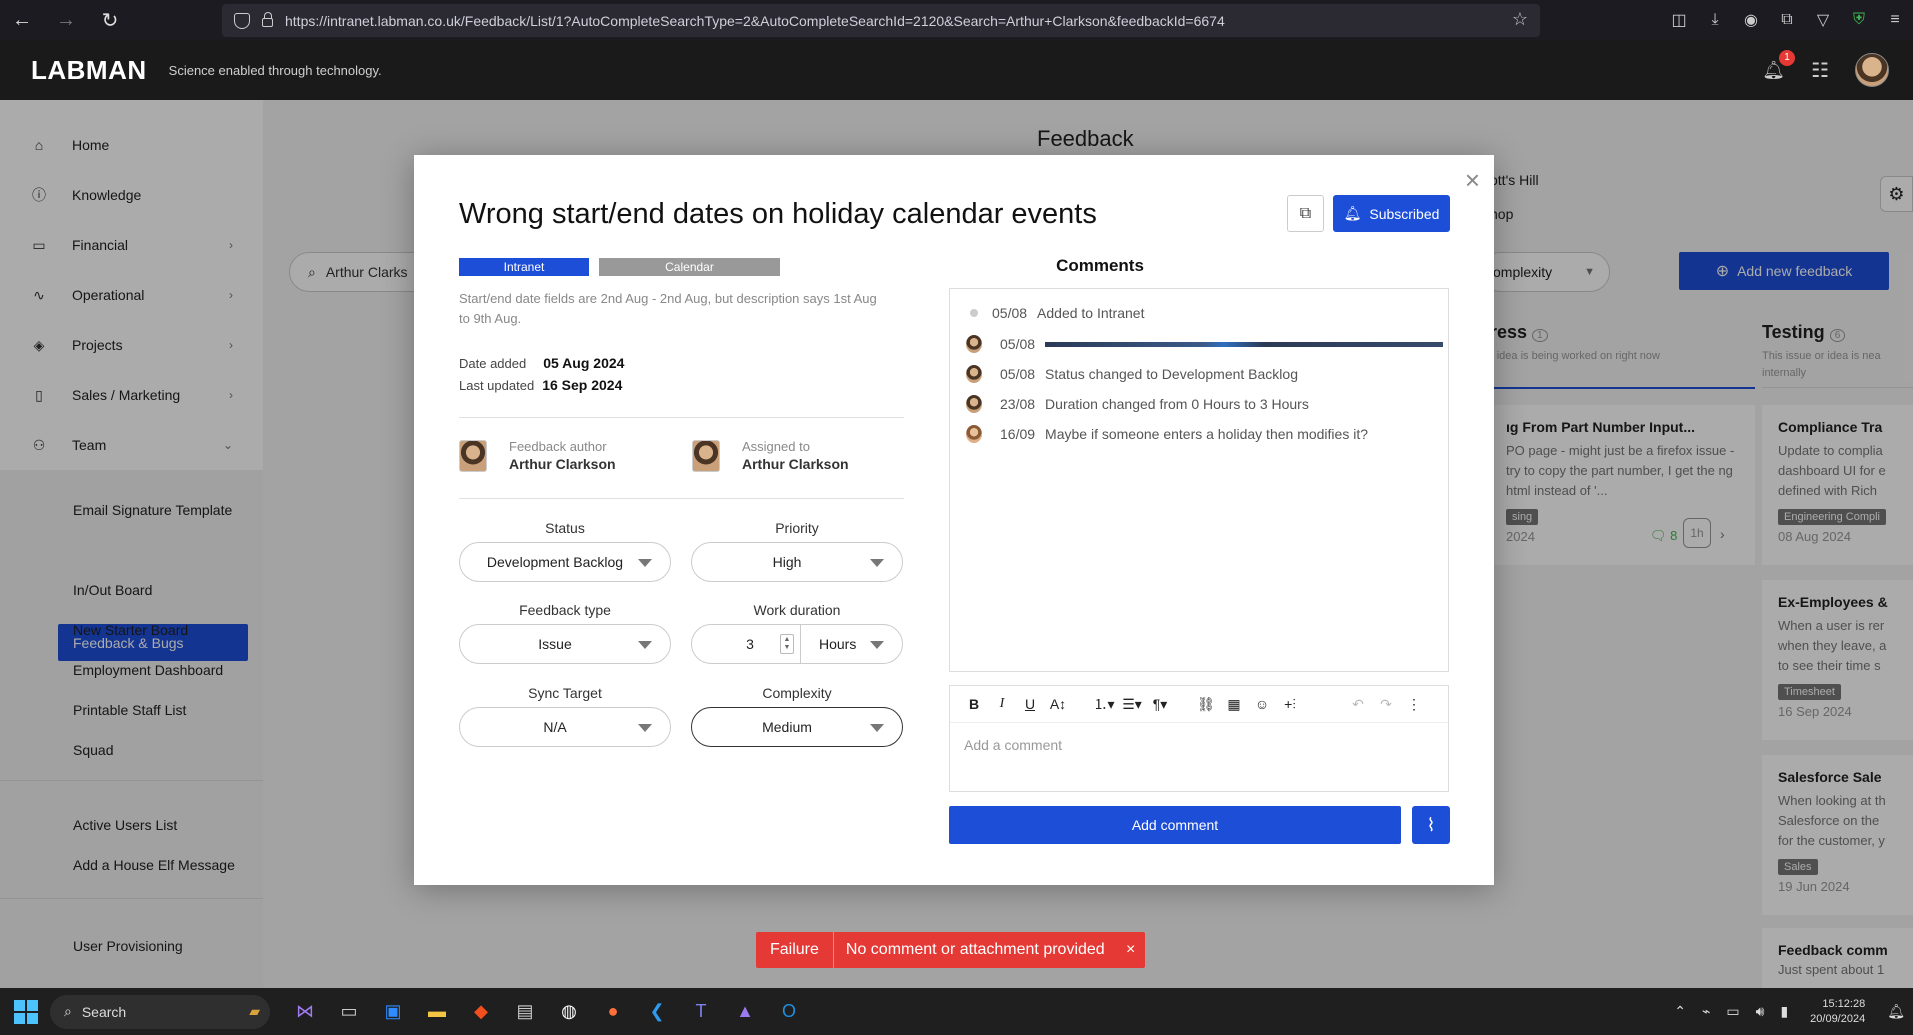 This screenshot has height=1035, width=1913. What do you see at coordinates (851, 644) in the screenshot?
I see `duration-unit-select: Hours` at bounding box center [851, 644].